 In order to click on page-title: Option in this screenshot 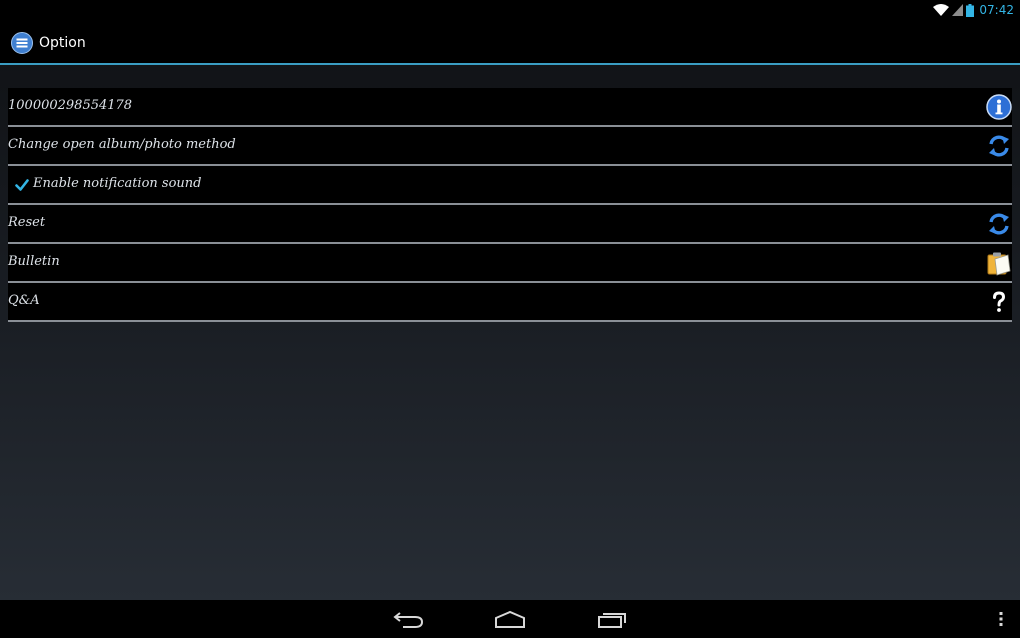, I will do `click(62, 43)`.